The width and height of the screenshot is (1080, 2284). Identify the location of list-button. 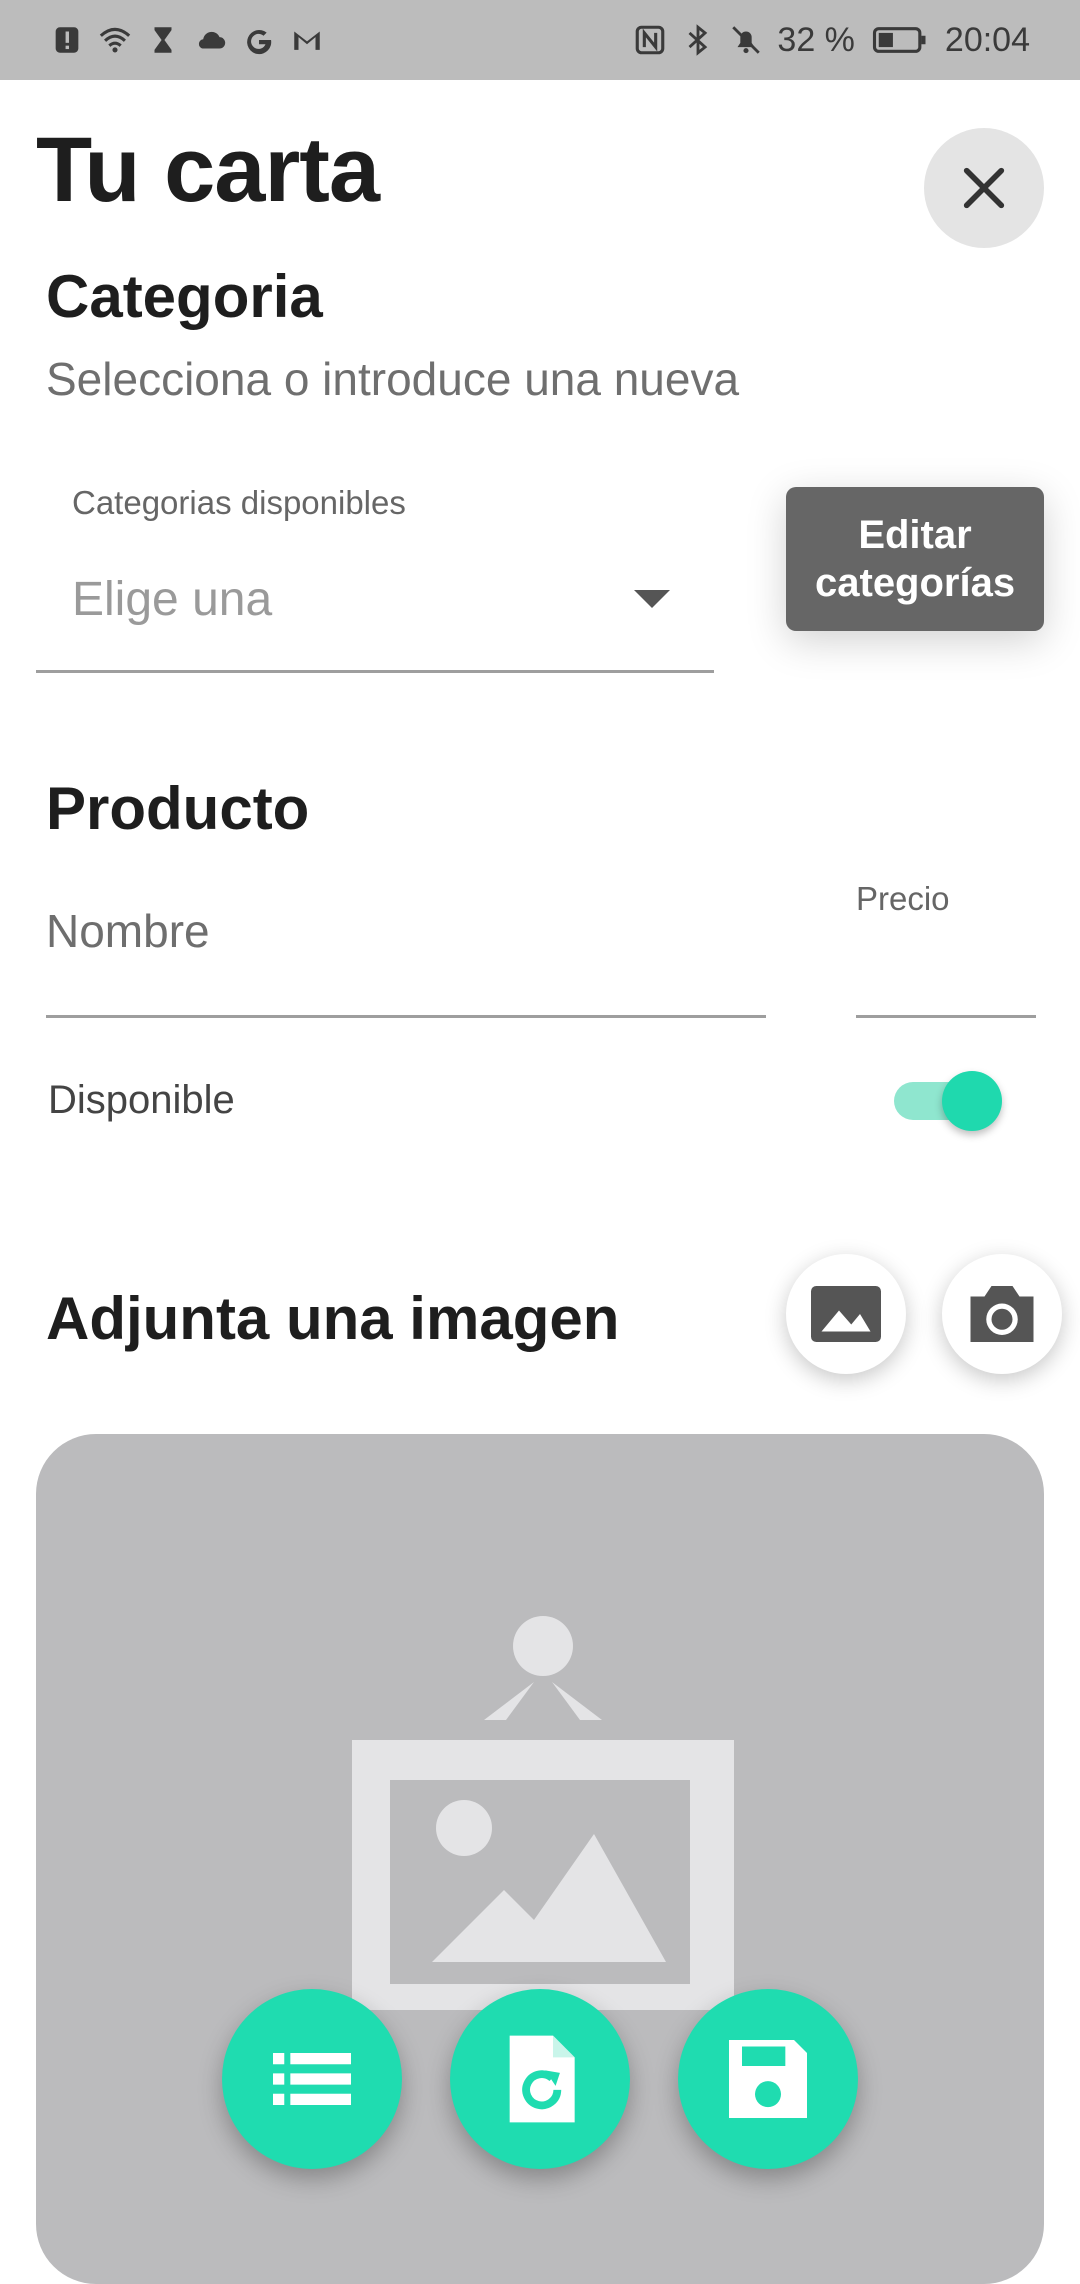
(312, 2079).